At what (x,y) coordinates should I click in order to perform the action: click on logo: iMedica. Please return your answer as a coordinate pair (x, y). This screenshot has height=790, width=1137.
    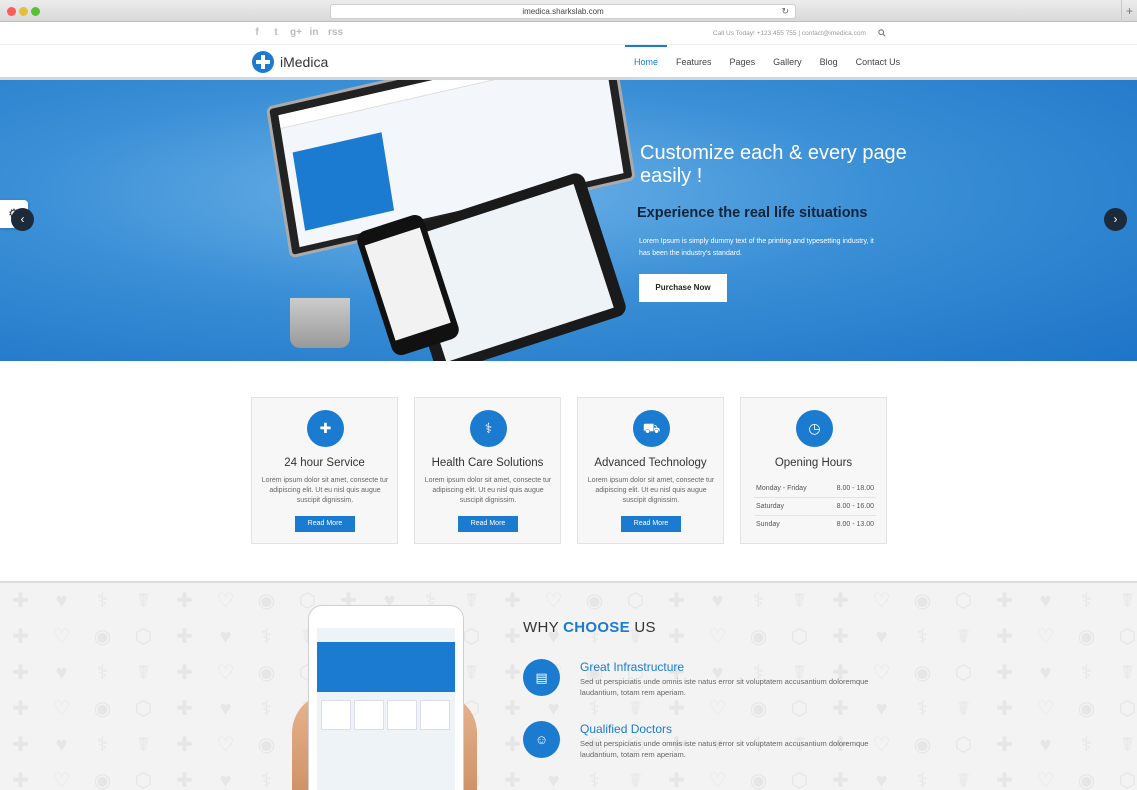
    Looking at the image, I should click on (290, 62).